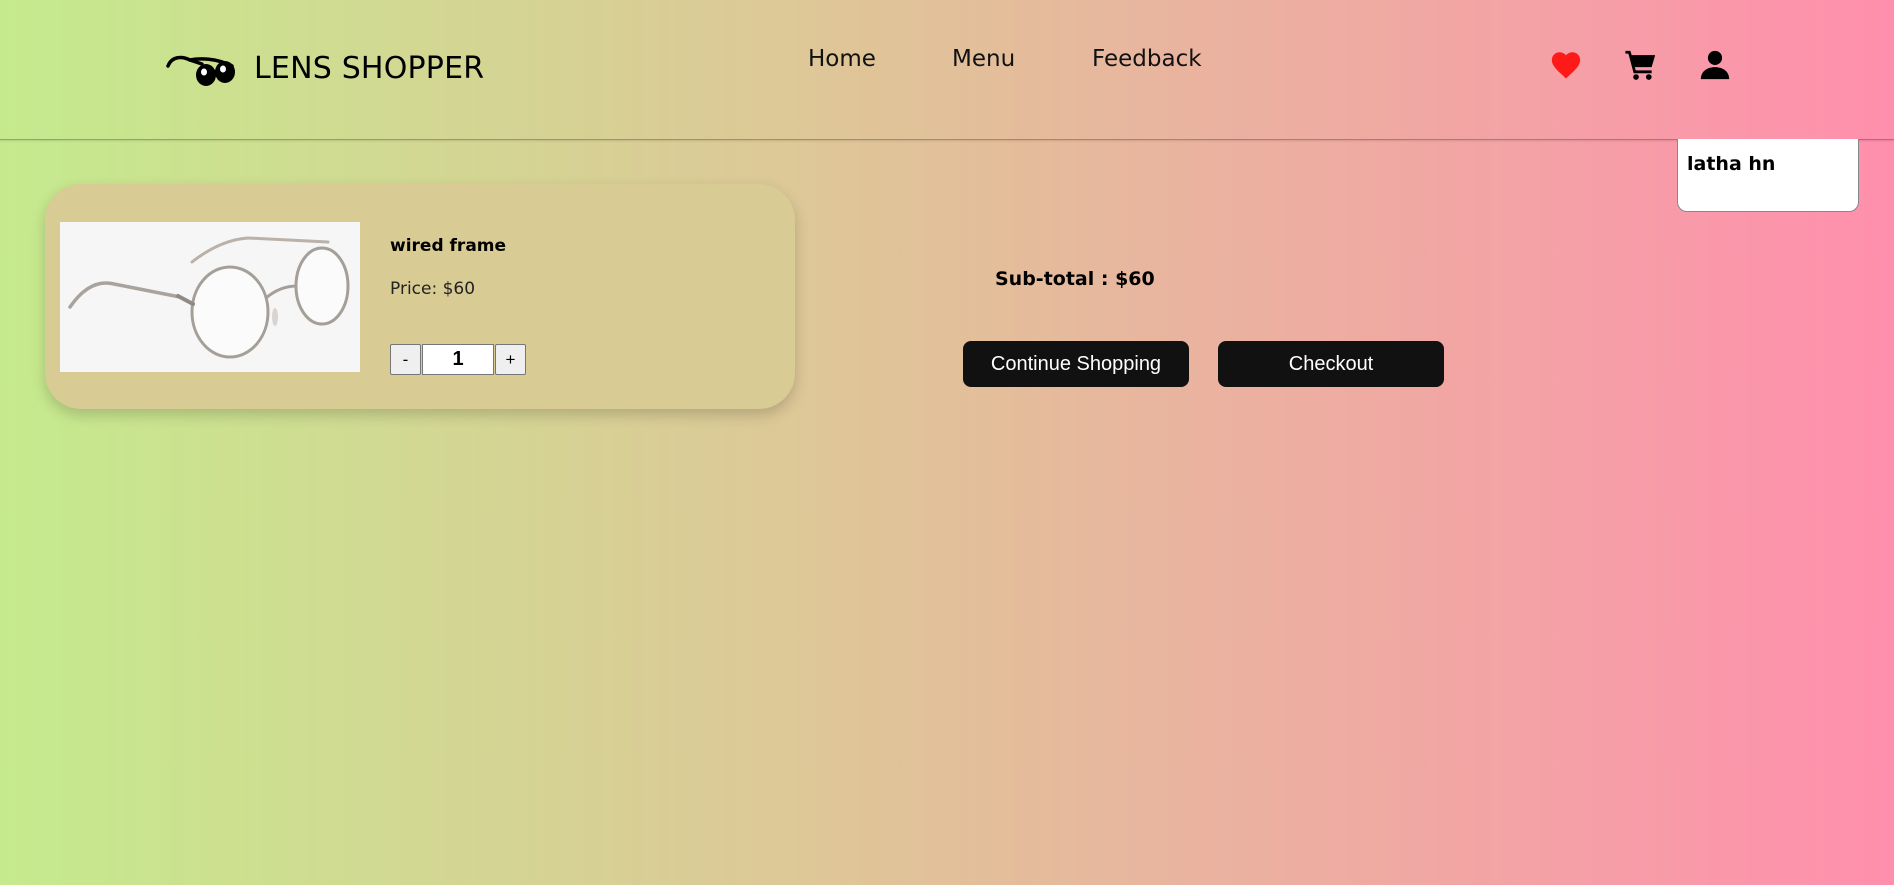  Describe the element at coordinates (433, 289) in the screenshot. I see `product-price: Price: $60` at that location.